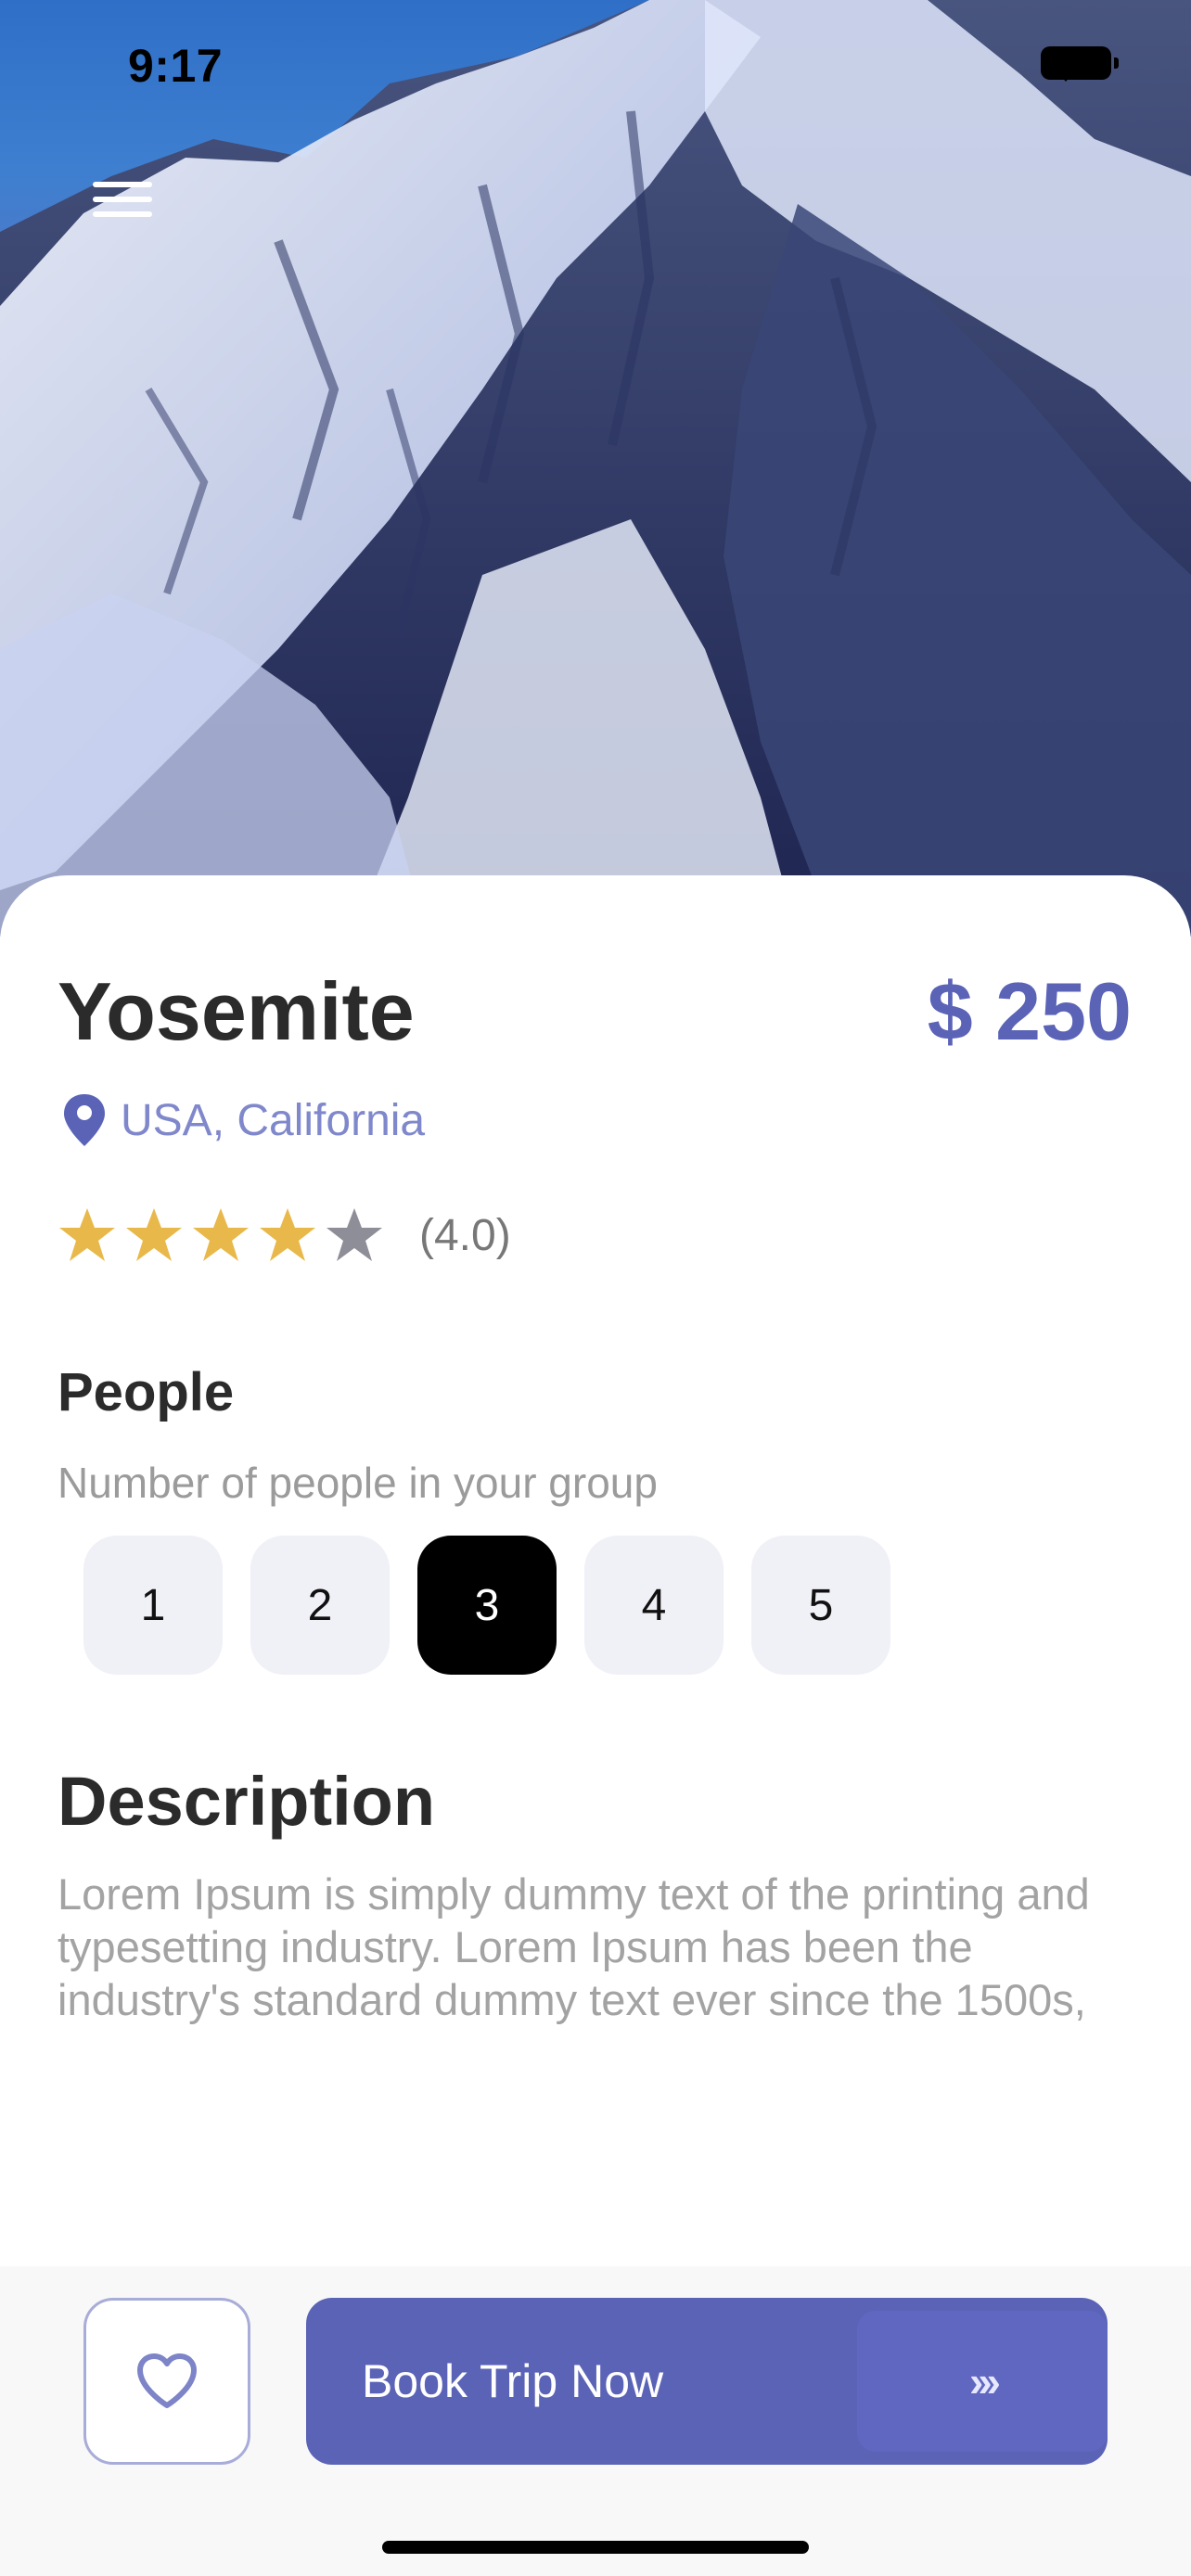  What do you see at coordinates (654, 1605) in the screenshot?
I see `people-option-4: 4` at bounding box center [654, 1605].